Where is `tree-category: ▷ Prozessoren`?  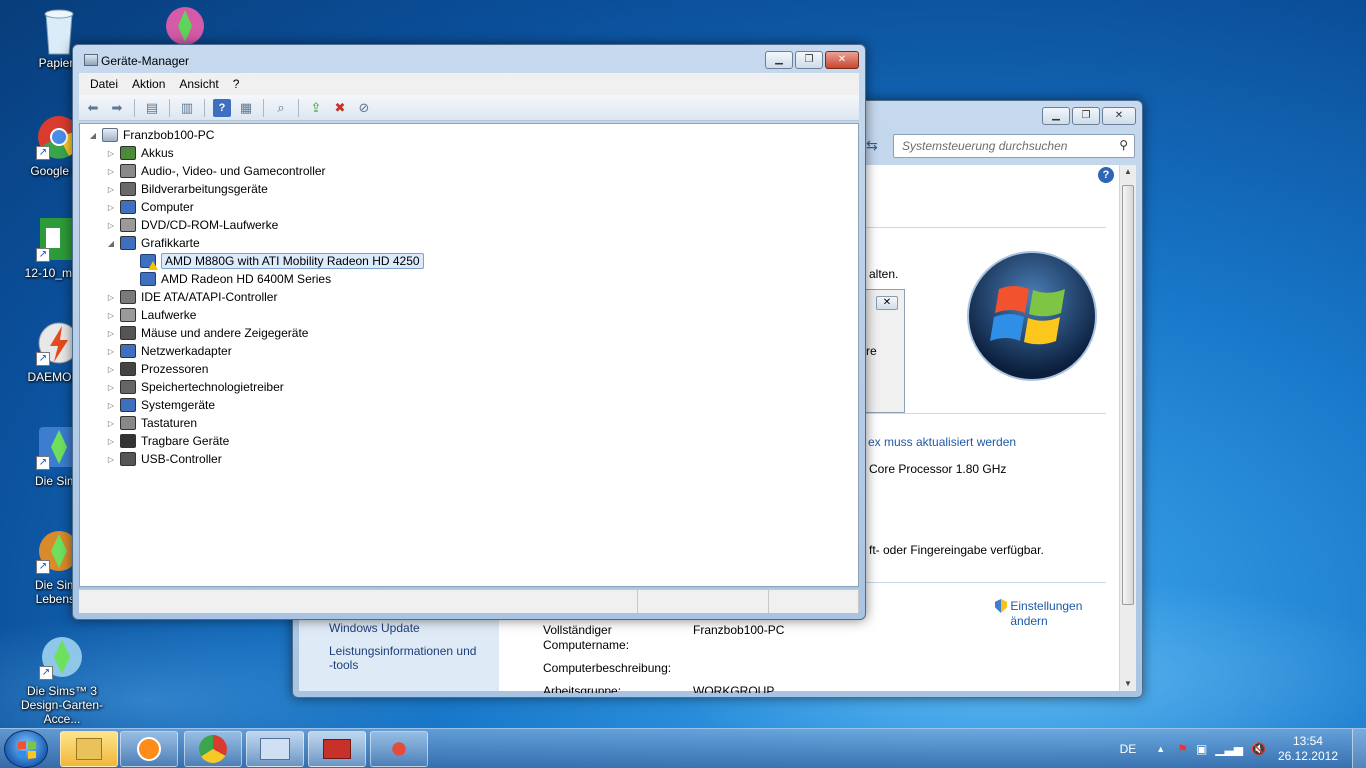
tree-category: ▷ Prozessoren is located at coordinates (157, 369).